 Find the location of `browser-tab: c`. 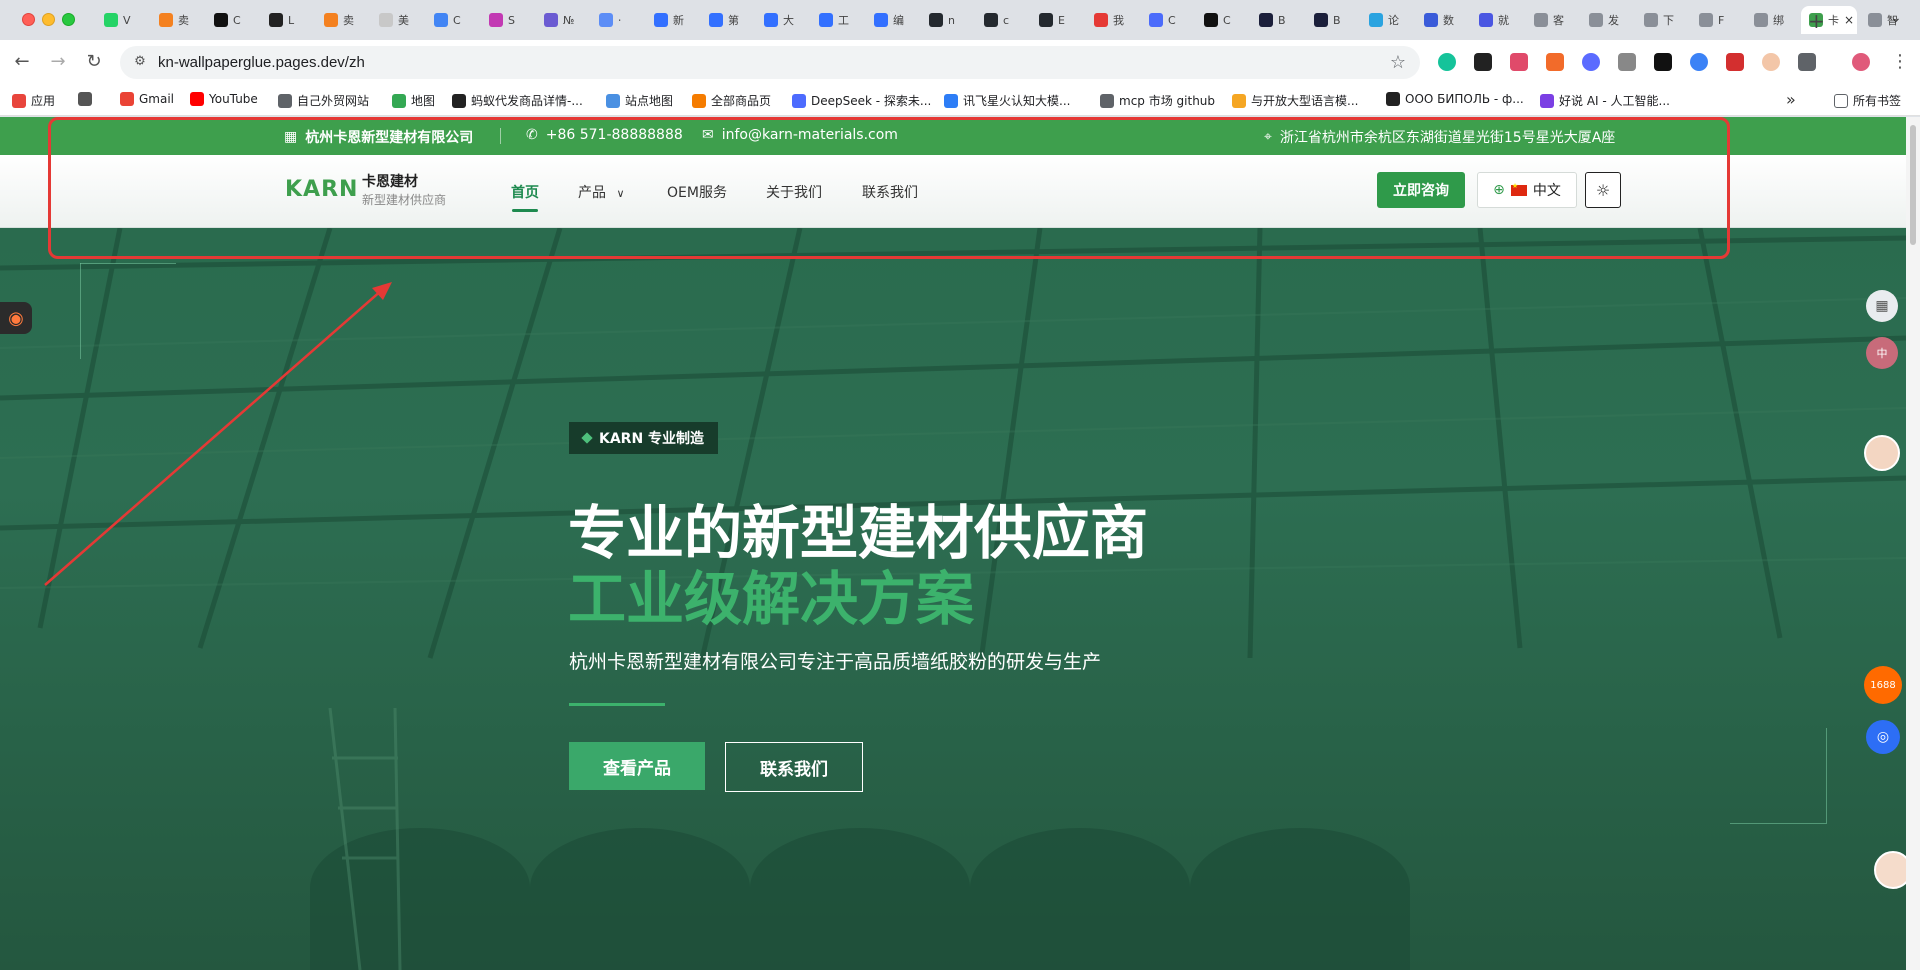

browser-tab: c is located at coordinates (1002, 20).